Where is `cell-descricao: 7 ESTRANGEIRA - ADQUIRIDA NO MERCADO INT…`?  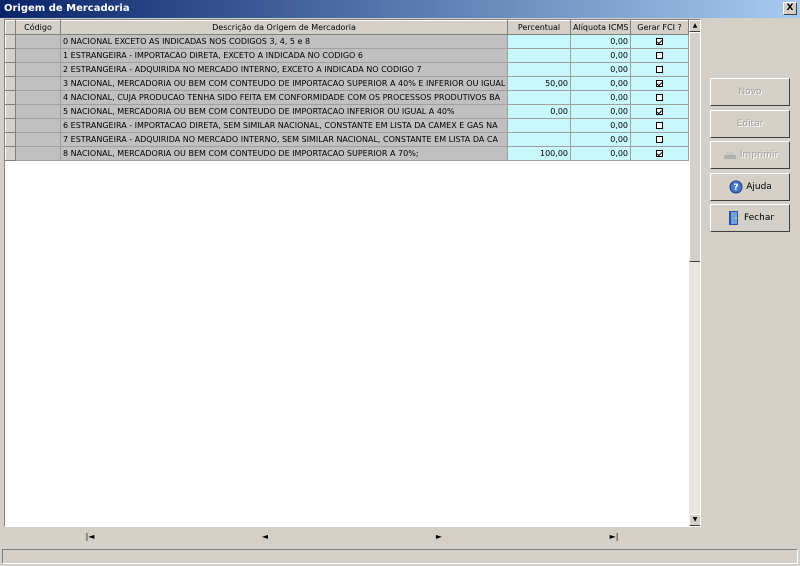
cell-descricao: 7 ESTRANGEIRA - ADQUIRIDA NO MERCADO INT… is located at coordinates (284, 139).